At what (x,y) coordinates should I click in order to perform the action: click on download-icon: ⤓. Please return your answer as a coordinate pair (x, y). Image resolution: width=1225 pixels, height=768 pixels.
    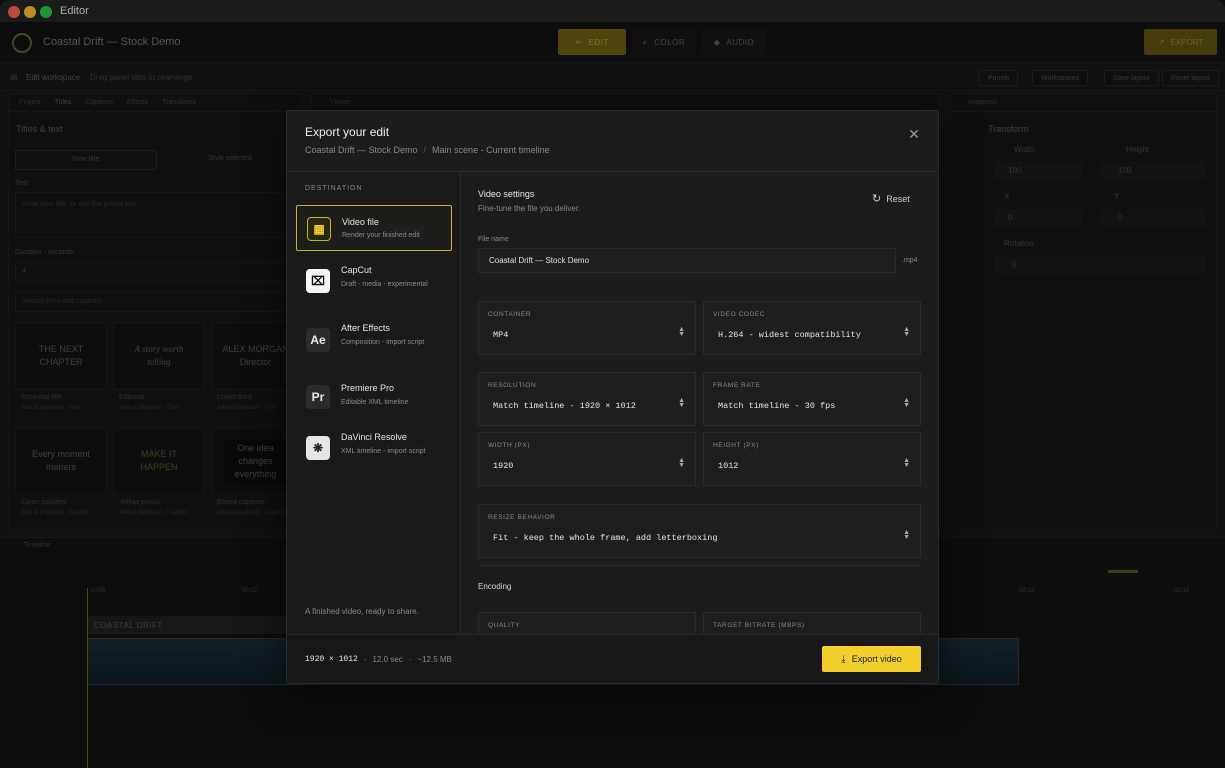
    Looking at the image, I should click on (843, 659).